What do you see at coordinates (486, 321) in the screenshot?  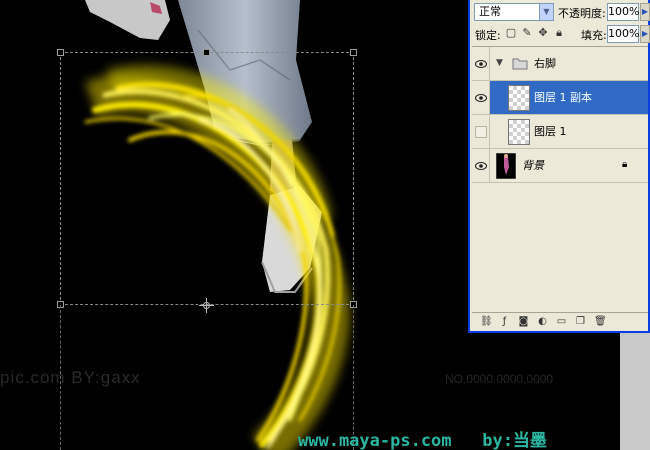 I see `link-icon: ⛓` at bounding box center [486, 321].